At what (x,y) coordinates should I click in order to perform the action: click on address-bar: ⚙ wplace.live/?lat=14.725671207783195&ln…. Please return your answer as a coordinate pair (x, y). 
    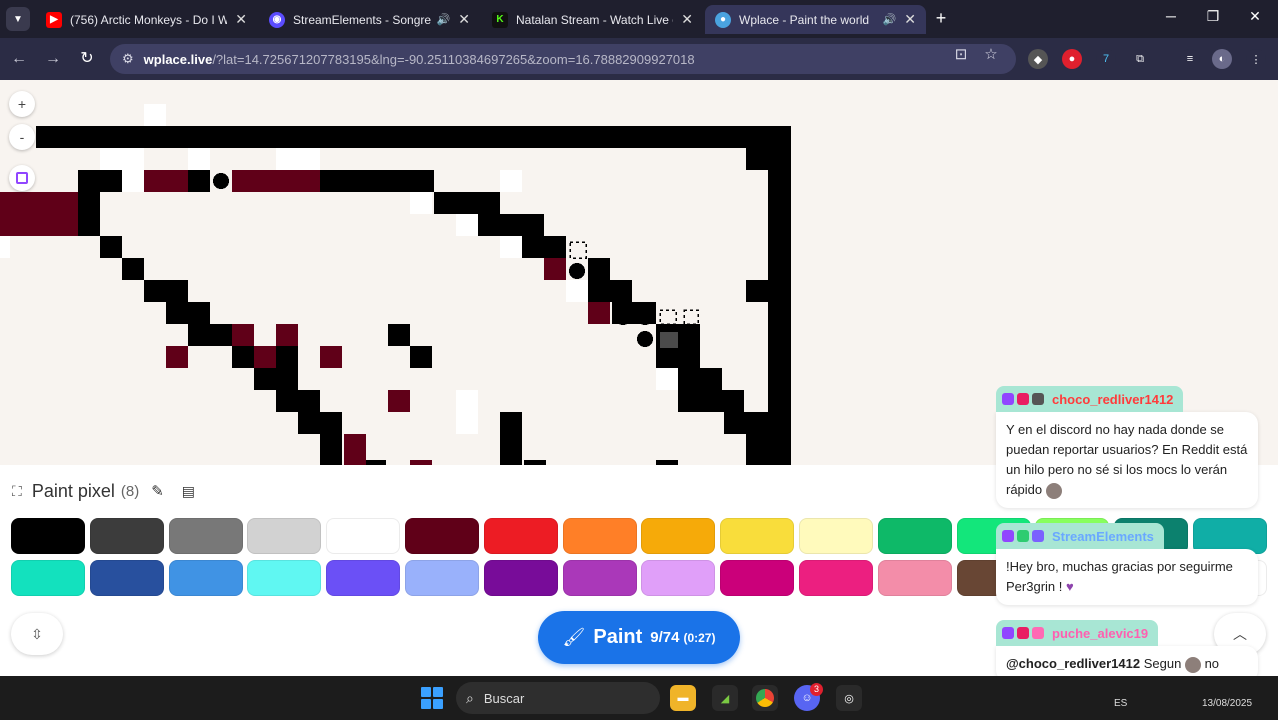
    Looking at the image, I should click on (563, 59).